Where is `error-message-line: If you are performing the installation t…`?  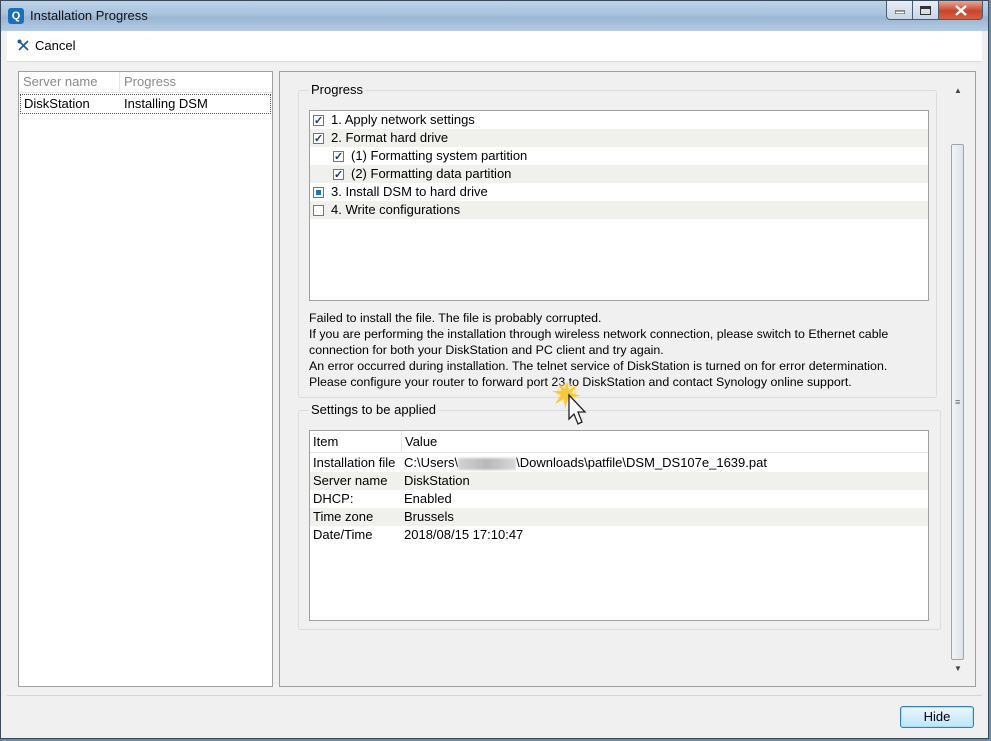 error-message-line: If you are performing the installation t… is located at coordinates (599, 334).